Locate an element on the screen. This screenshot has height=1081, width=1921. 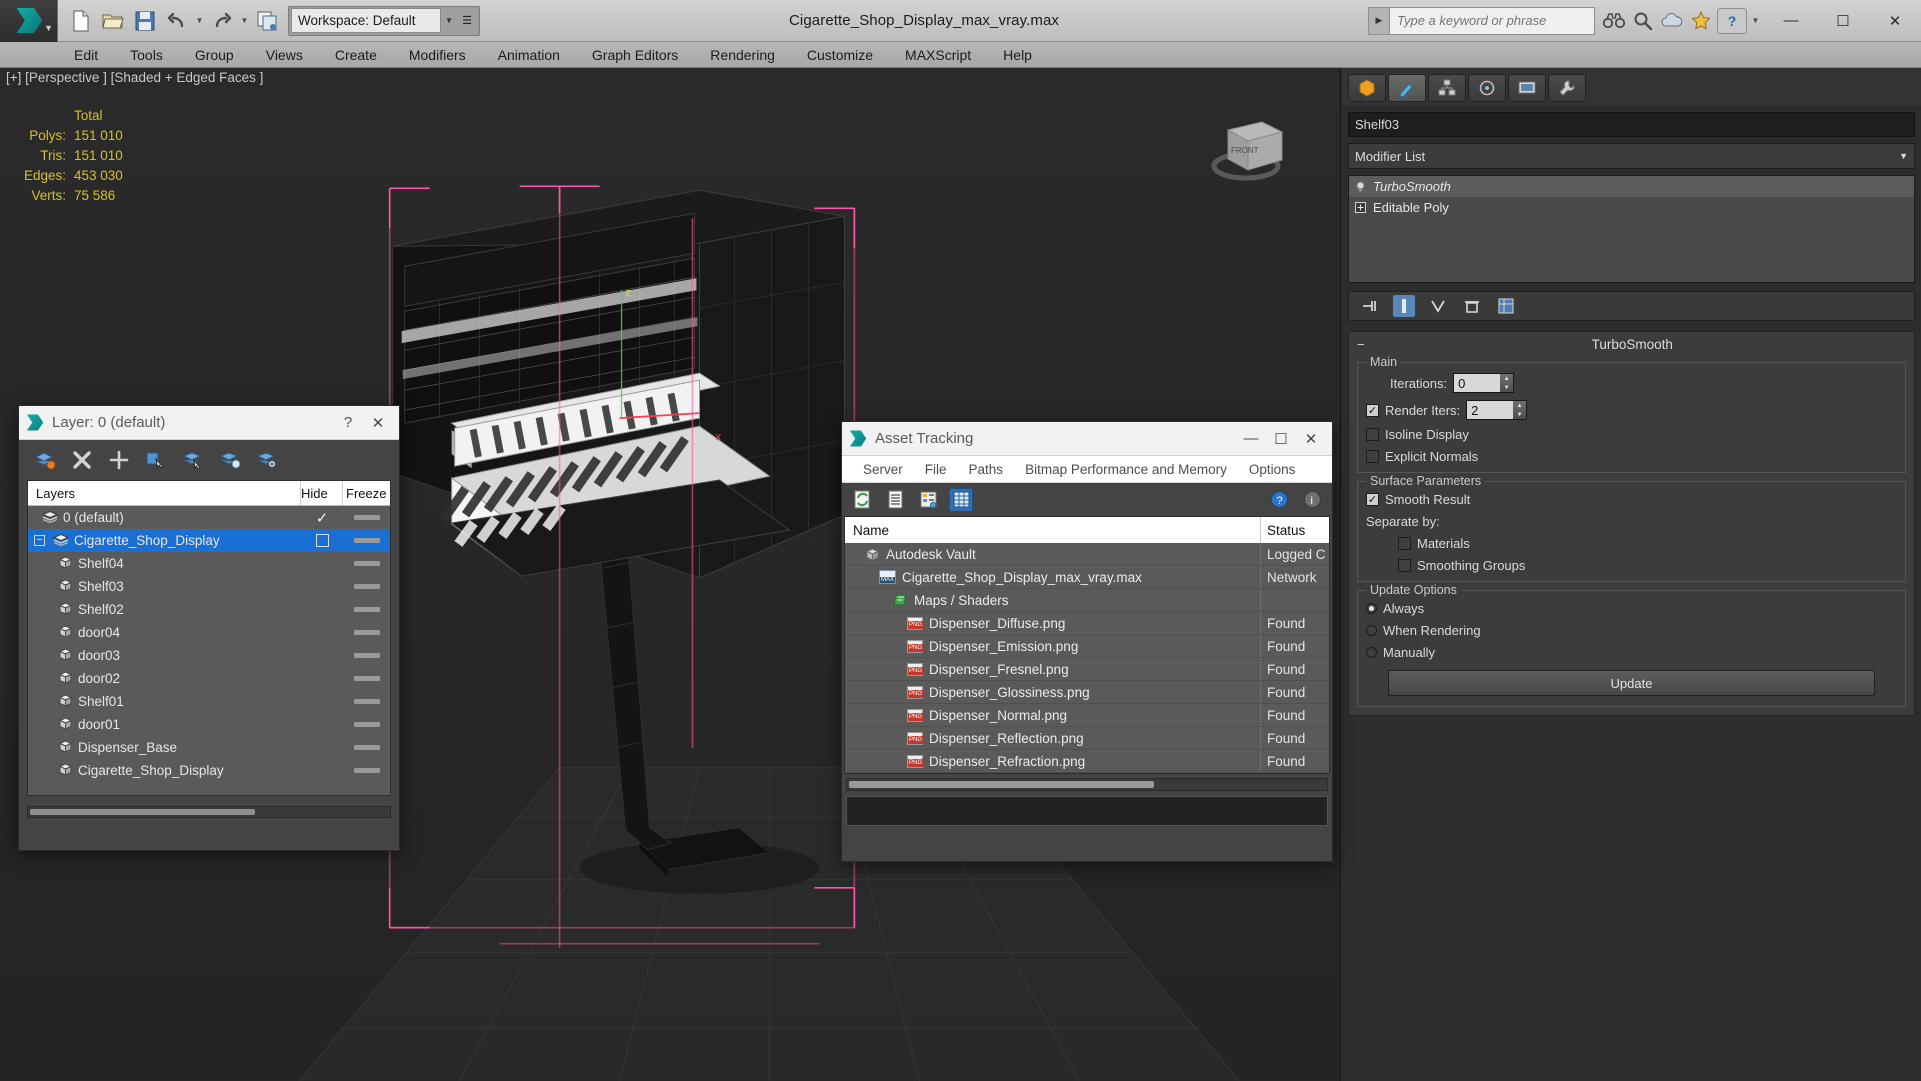
layer-row: Dispenser_Base is located at coordinates (209, 747).